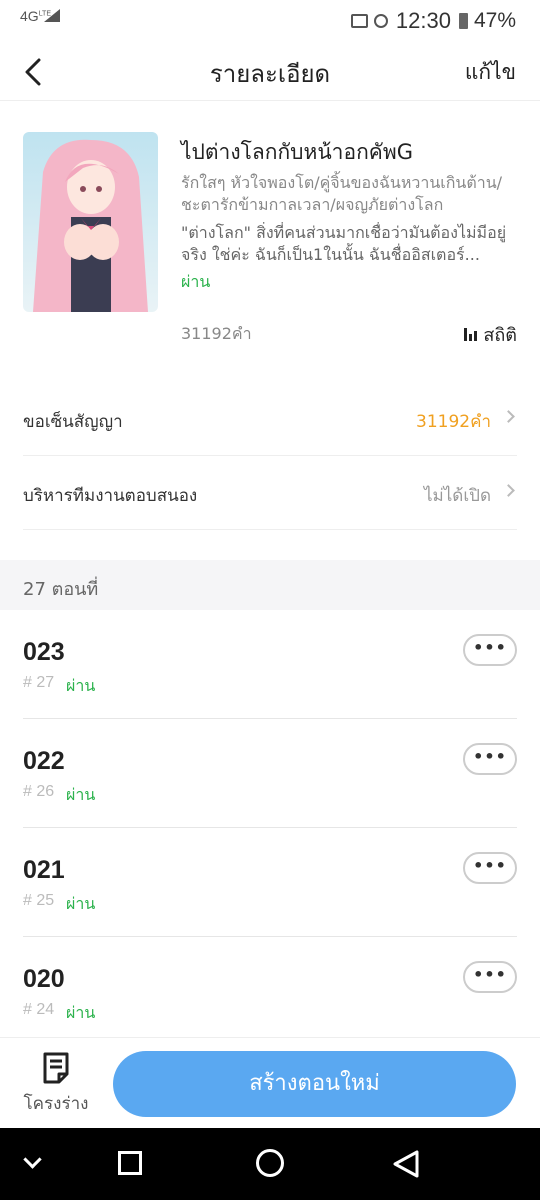 Image resolution: width=540 pixels, height=1200 pixels. I want to click on bar-chart-icon, so click(471, 334).